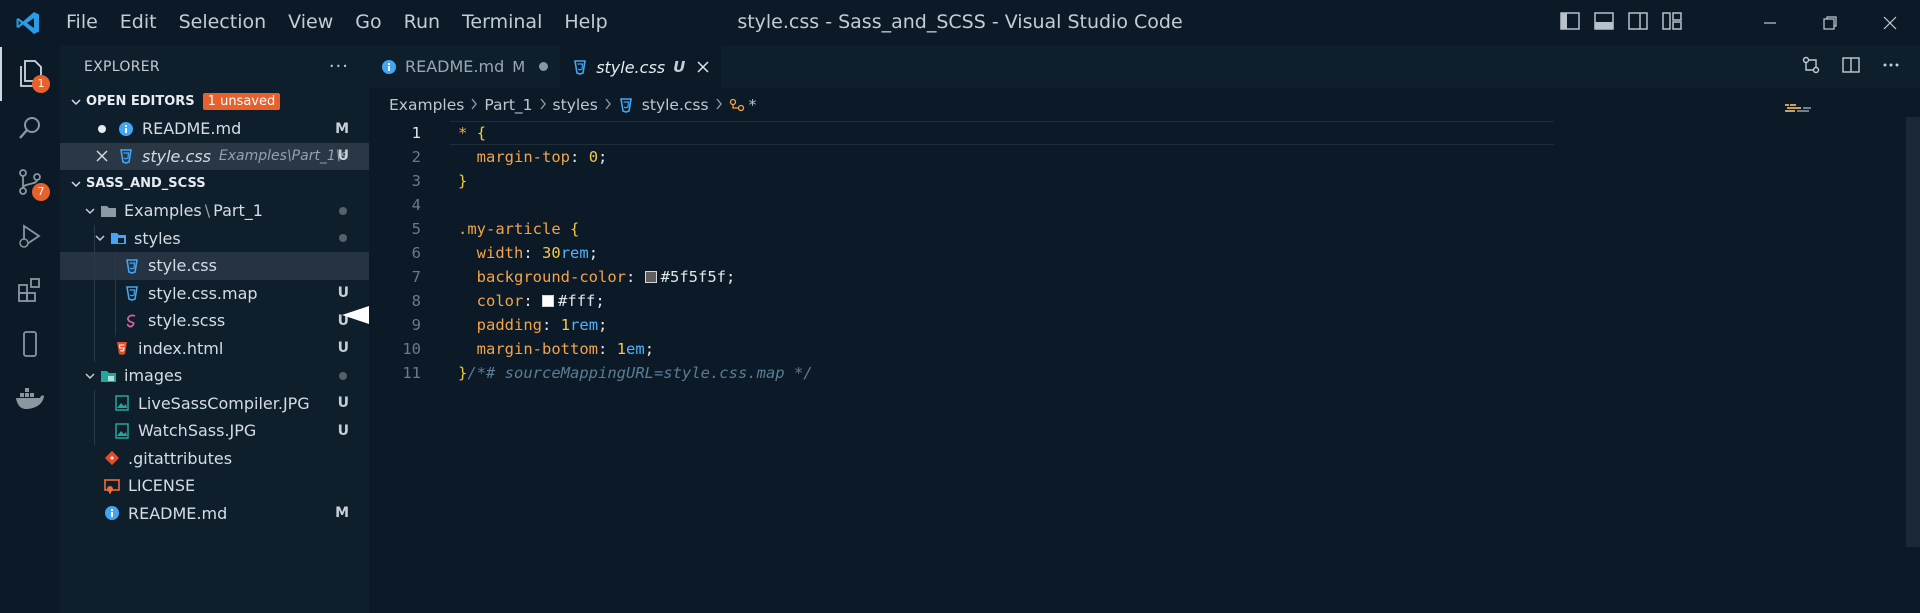  I want to click on sass-file-icon, so click(132, 321).